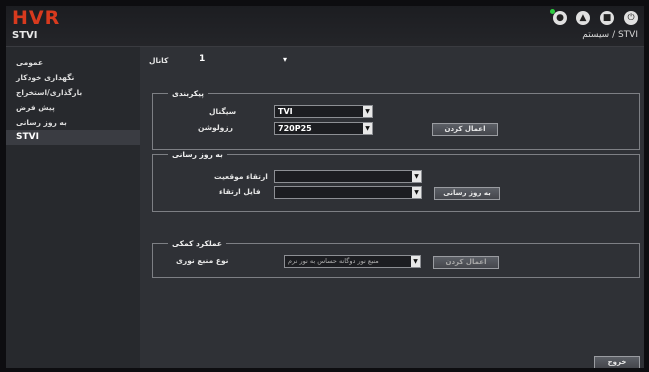 Image resolution: width=649 pixels, height=372 pixels. I want to click on light-source-select: منبع نور دوگانه حساس به نور نرم ▼, so click(352, 261).